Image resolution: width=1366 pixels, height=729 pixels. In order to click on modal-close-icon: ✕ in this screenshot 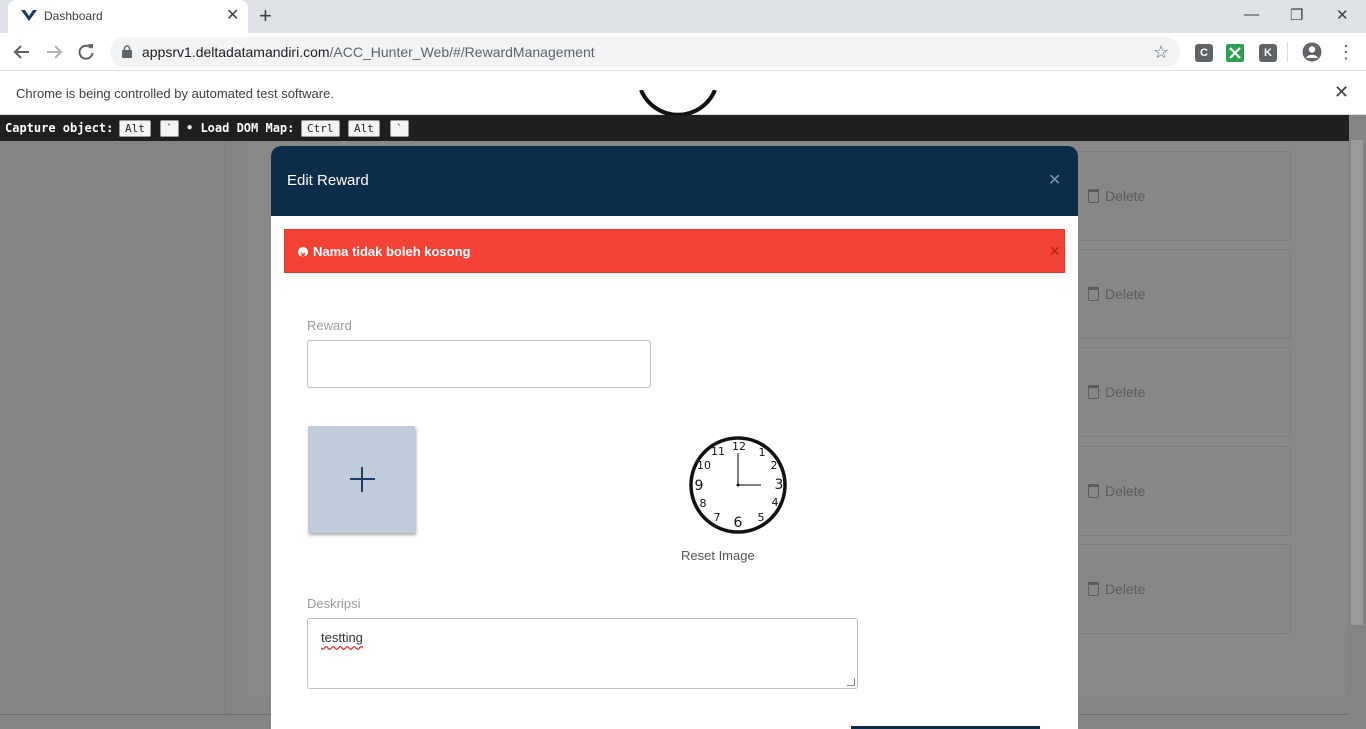, I will do `click(1054, 180)`.